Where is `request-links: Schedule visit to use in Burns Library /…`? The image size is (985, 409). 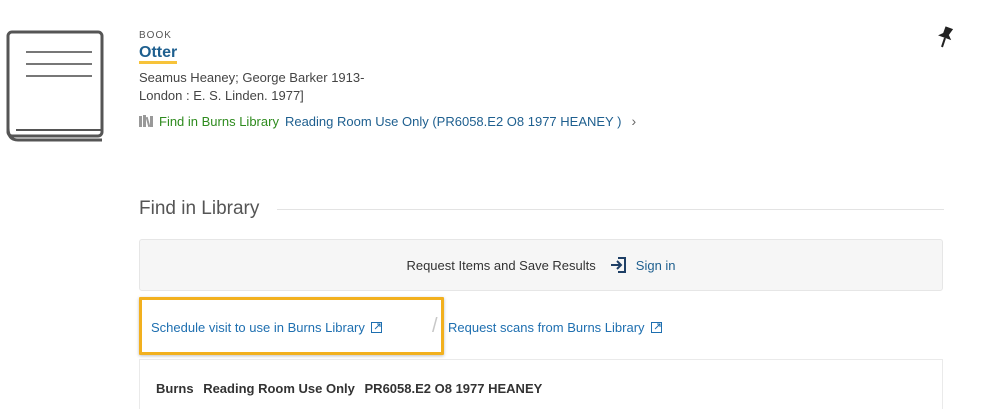
request-links: Schedule visit to use in Burns Library /… is located at coordinates (541, 327).